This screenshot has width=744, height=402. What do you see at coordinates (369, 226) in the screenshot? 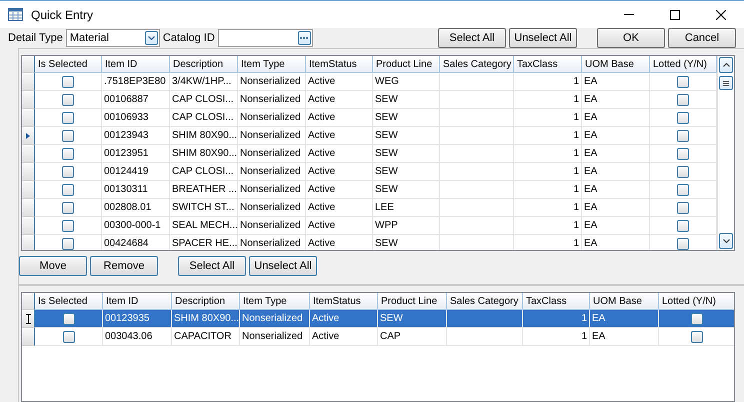
I see `grid-row: 00300-000-1 SEAL MECH... Nonserialized Active WPP 1 EA` at bounding box center [369, 226].